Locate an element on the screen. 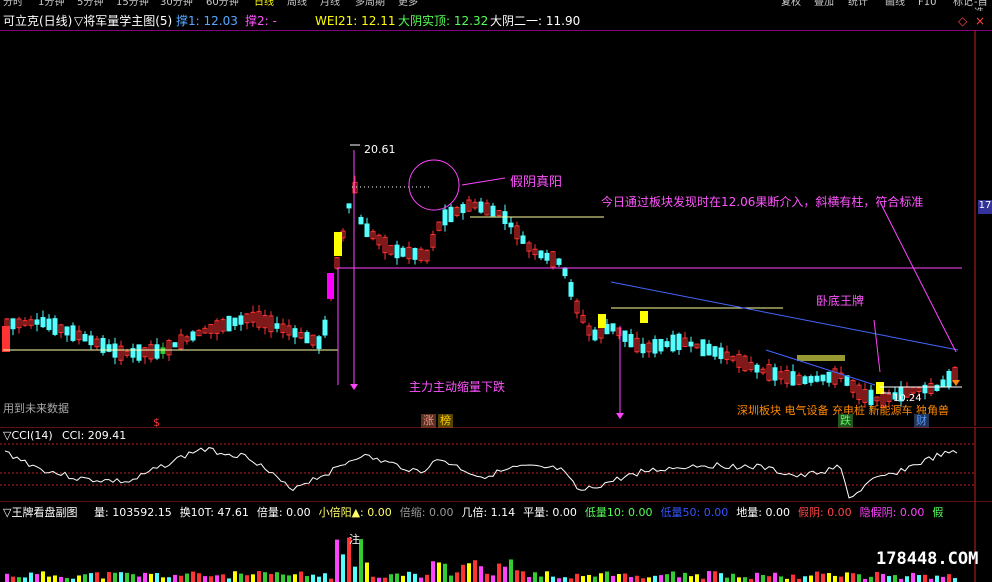 The width and height of the screenshot is (992, 582). toolbar-button-5: 标记 is located at coordinates (963, 4).